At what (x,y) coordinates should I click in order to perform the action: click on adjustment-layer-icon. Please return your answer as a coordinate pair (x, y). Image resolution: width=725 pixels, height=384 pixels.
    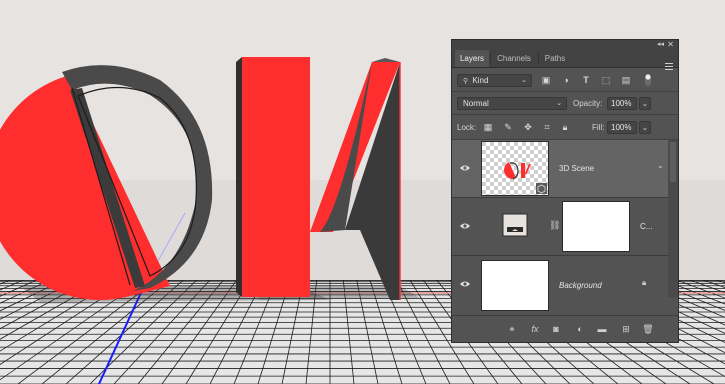
    Looking at the image, I should click on (515, 225).